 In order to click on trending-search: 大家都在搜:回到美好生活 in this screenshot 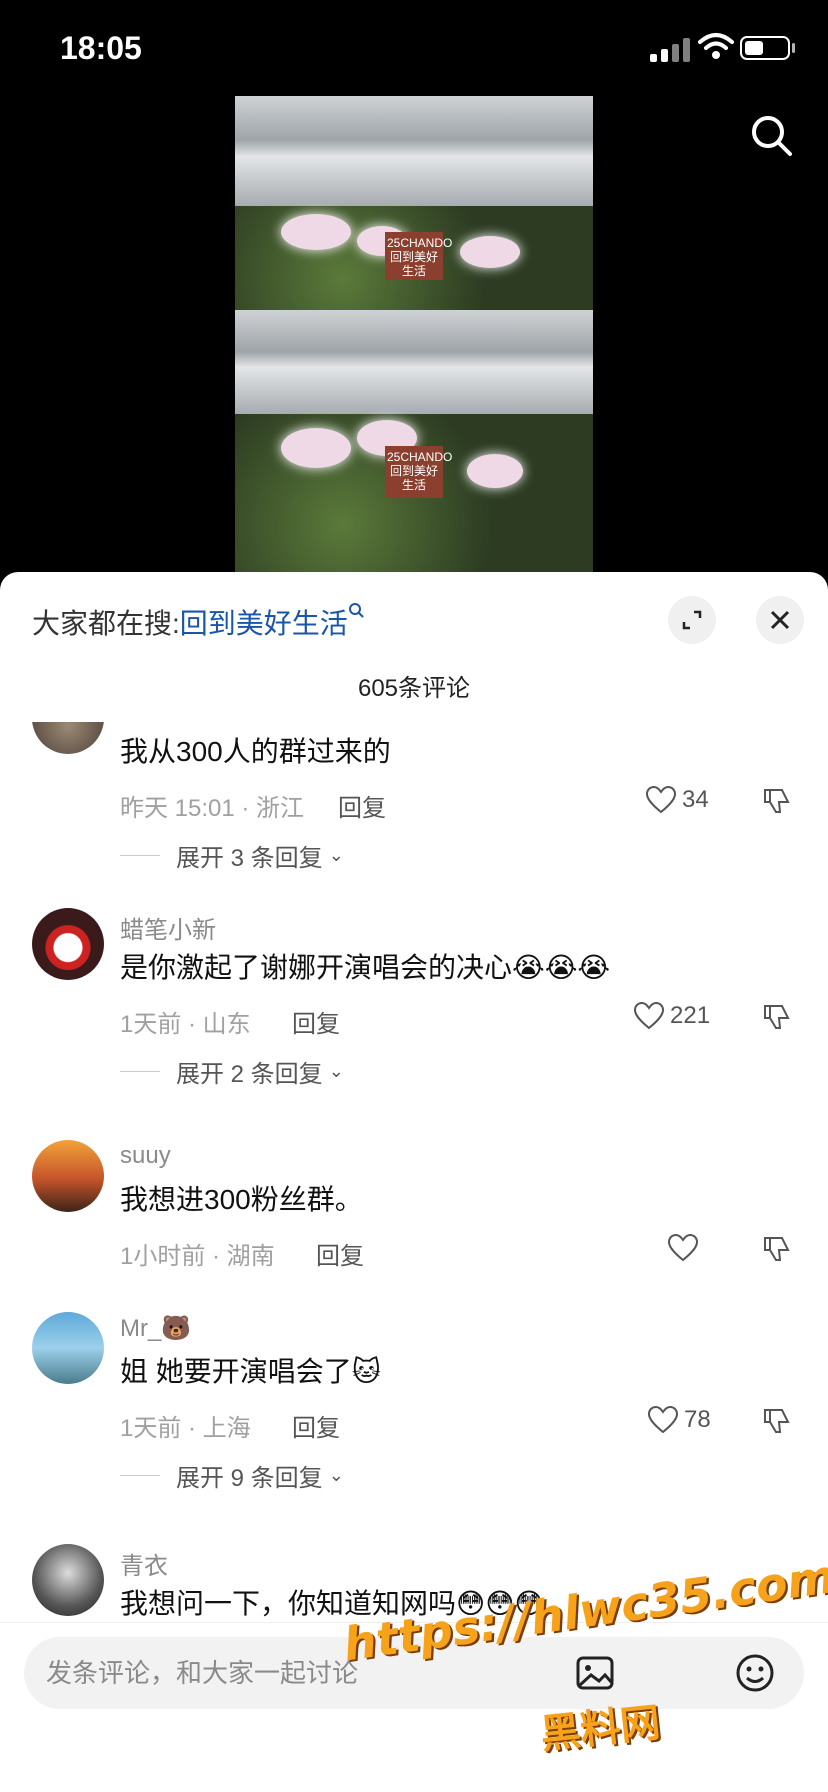, I will do `click(199, 622)`.